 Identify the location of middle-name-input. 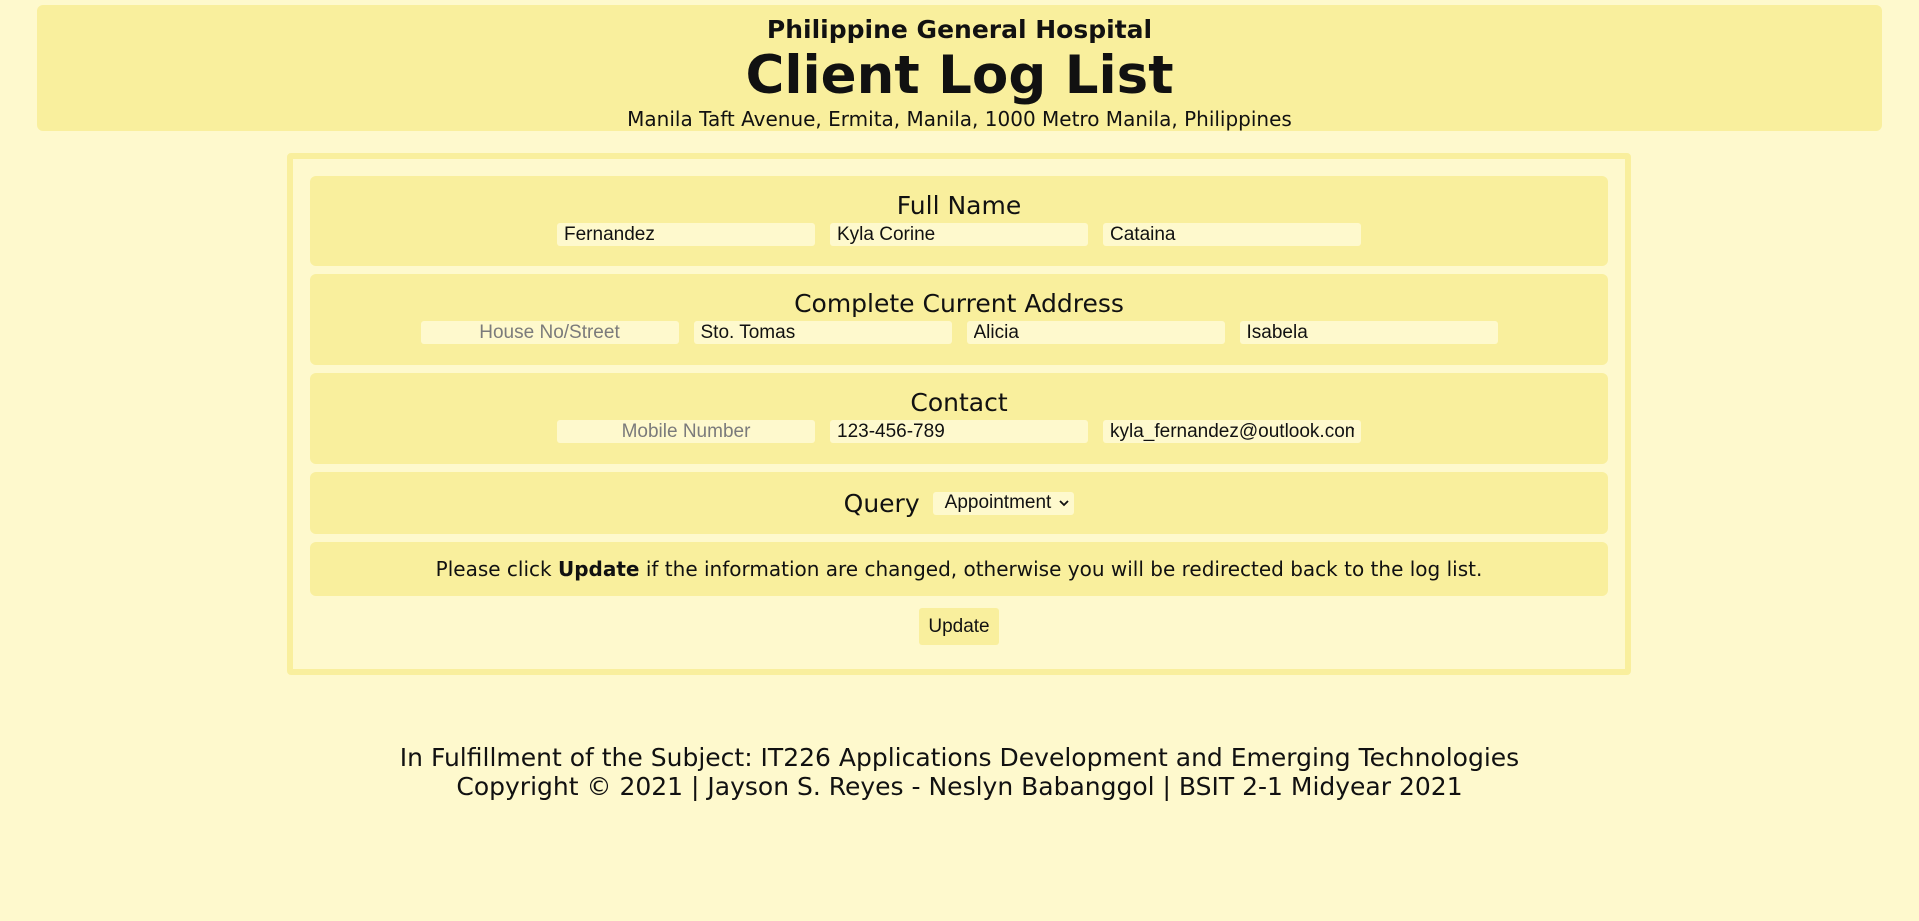
(1232, 234).